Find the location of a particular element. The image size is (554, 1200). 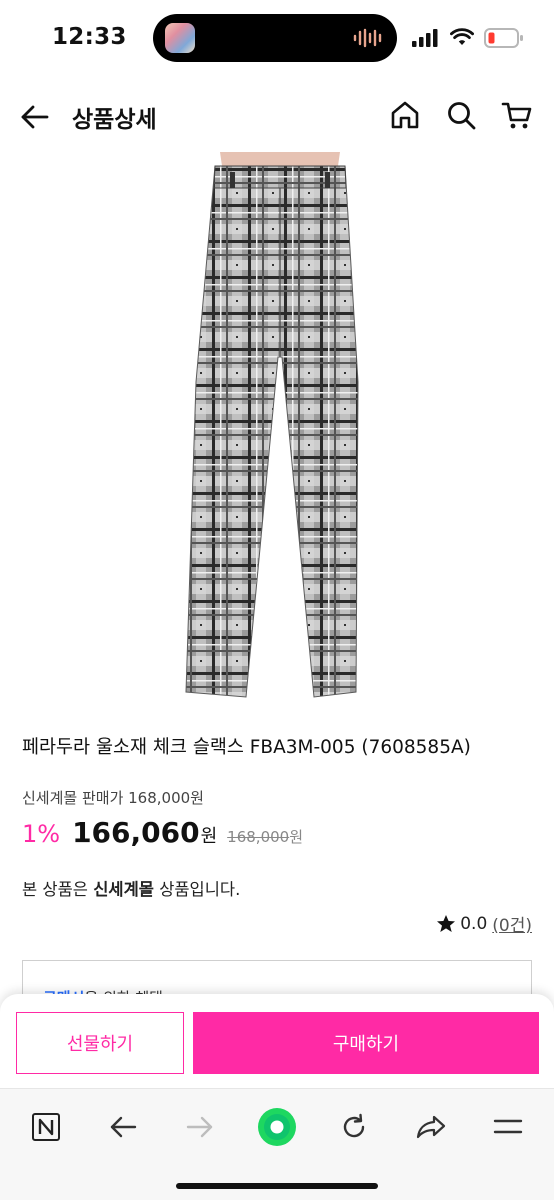

price-row: 1% 166,060 원 168,000 원 is located at coordinates (162, 836).